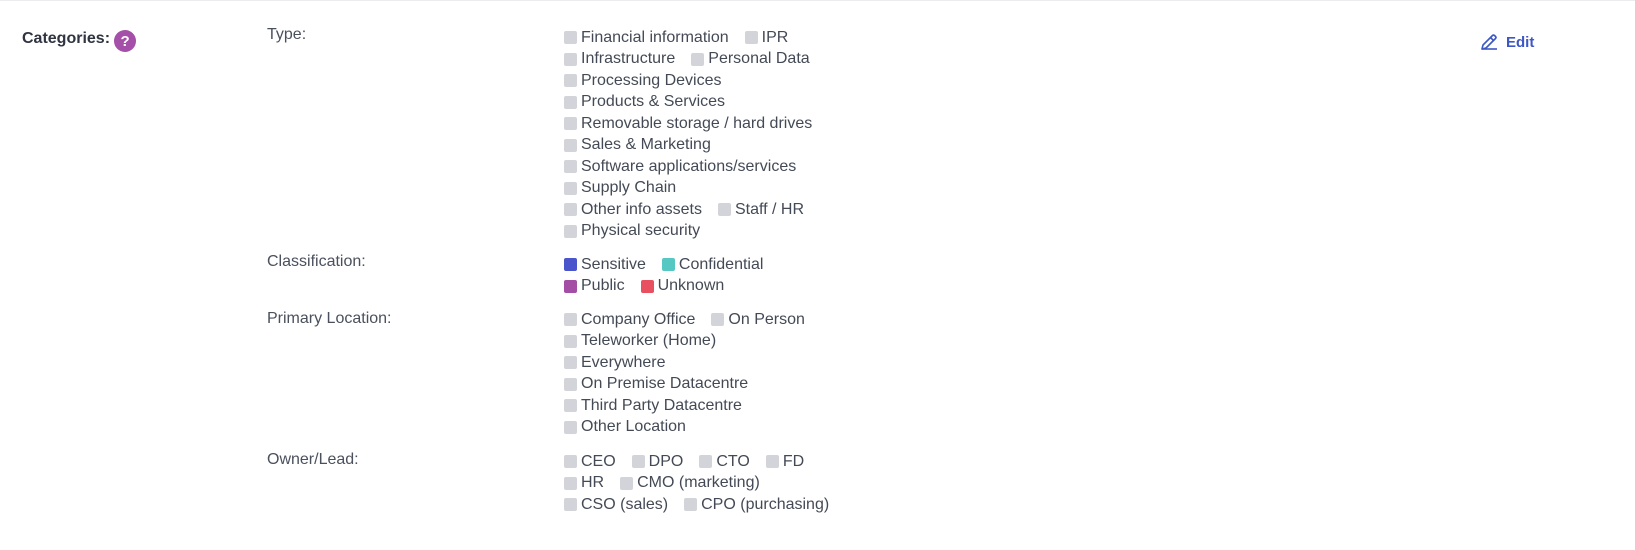 The width and height of the screenshot is (1635, 550). What do you see at coordinates (759, 59) in the screenshot?
I see `tag-label: Personal Data` at bounding box center [759, 59].